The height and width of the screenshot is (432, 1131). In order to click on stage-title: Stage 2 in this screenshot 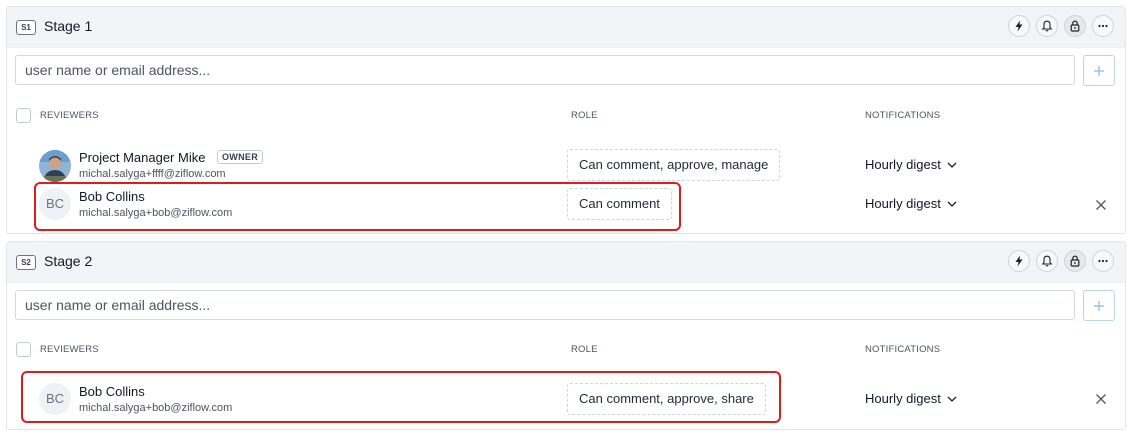, I will do `click(68, 261)`.